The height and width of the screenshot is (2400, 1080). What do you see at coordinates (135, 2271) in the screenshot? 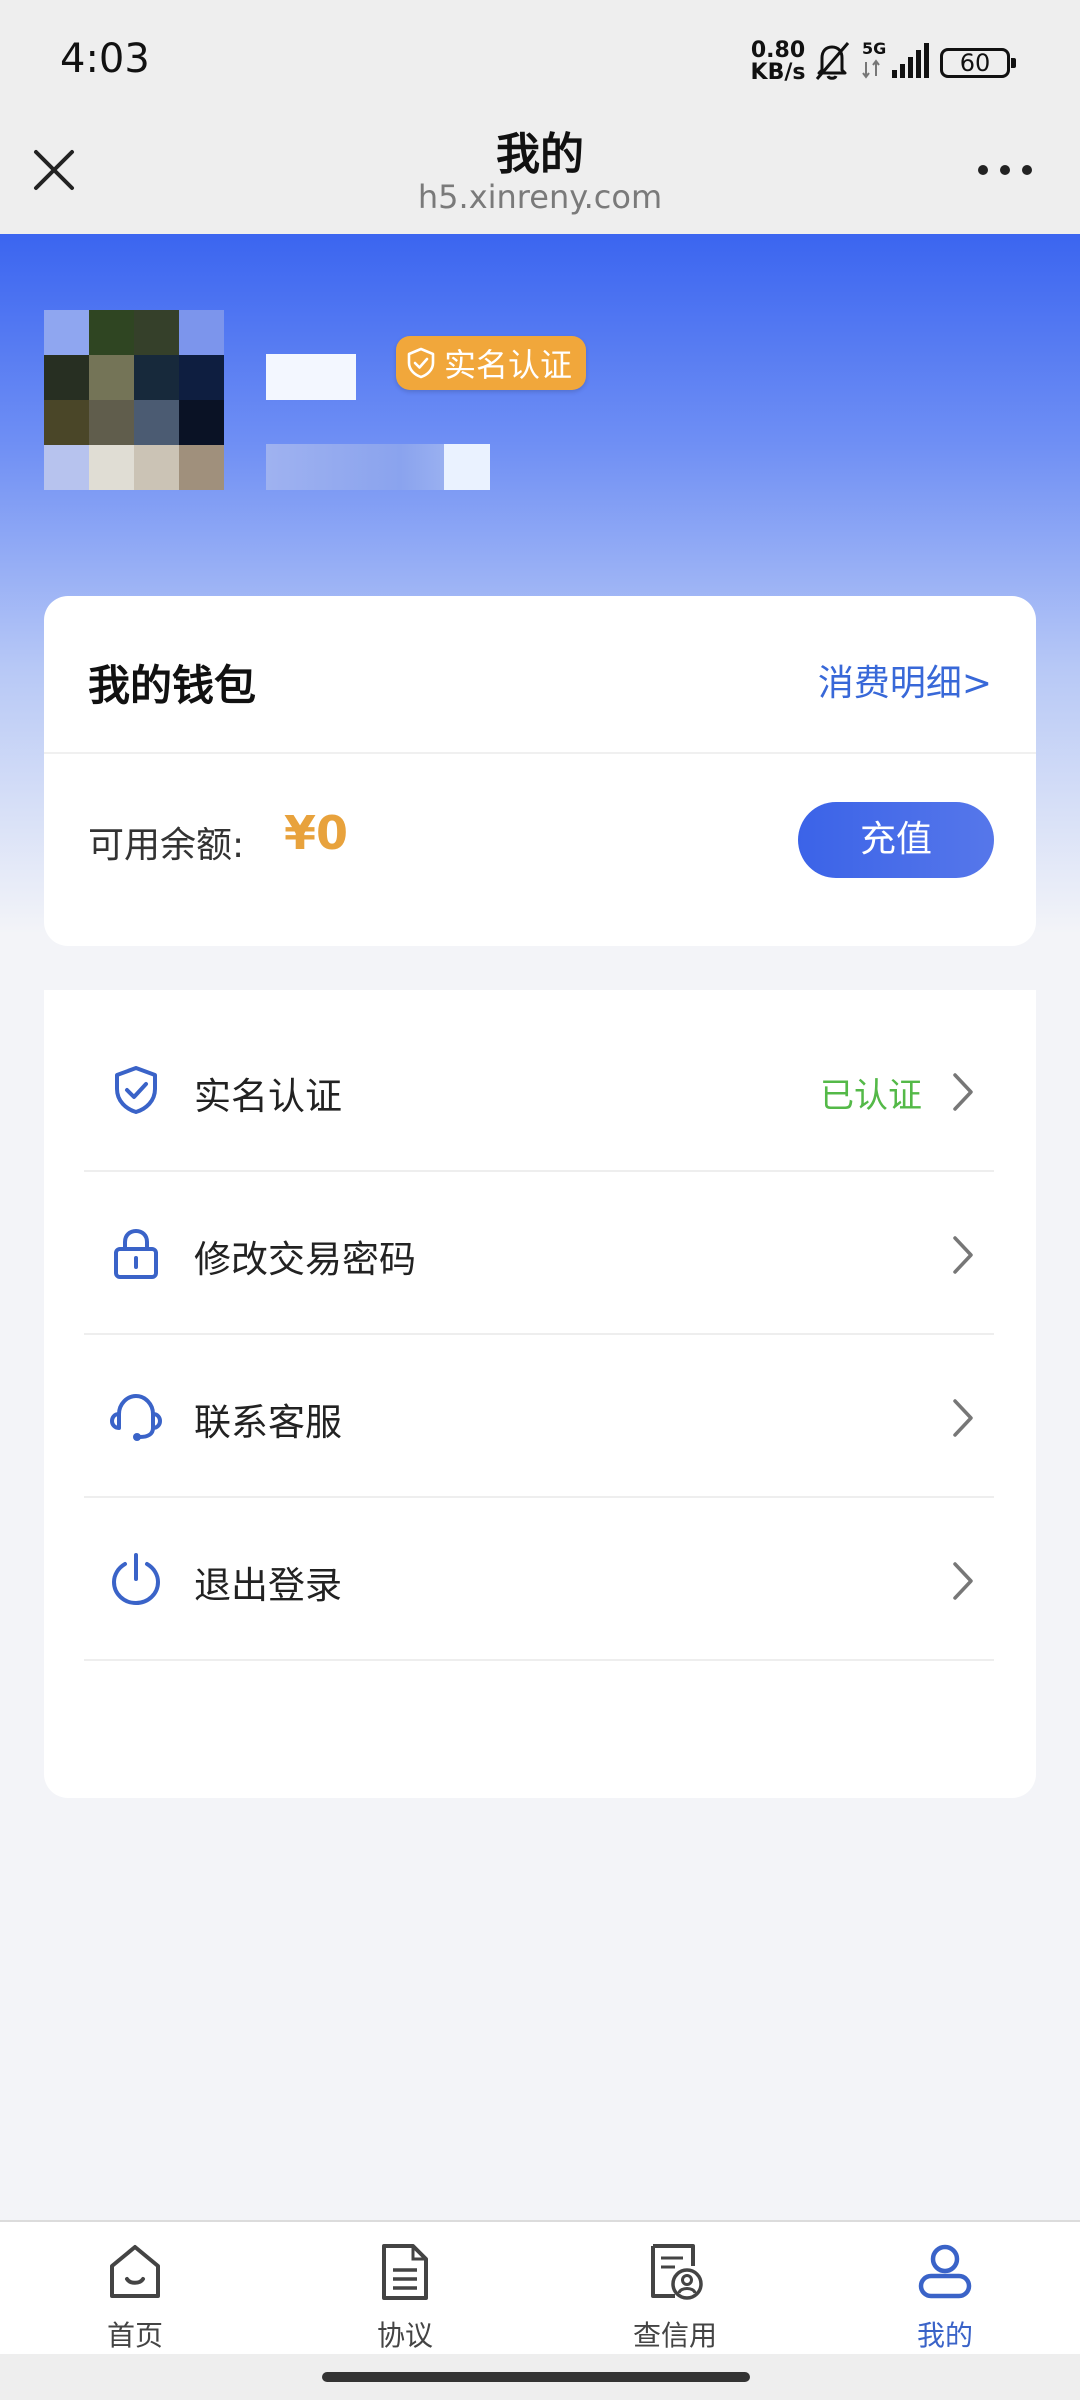
I see `home-icon` at bounding box center [135, 2271].